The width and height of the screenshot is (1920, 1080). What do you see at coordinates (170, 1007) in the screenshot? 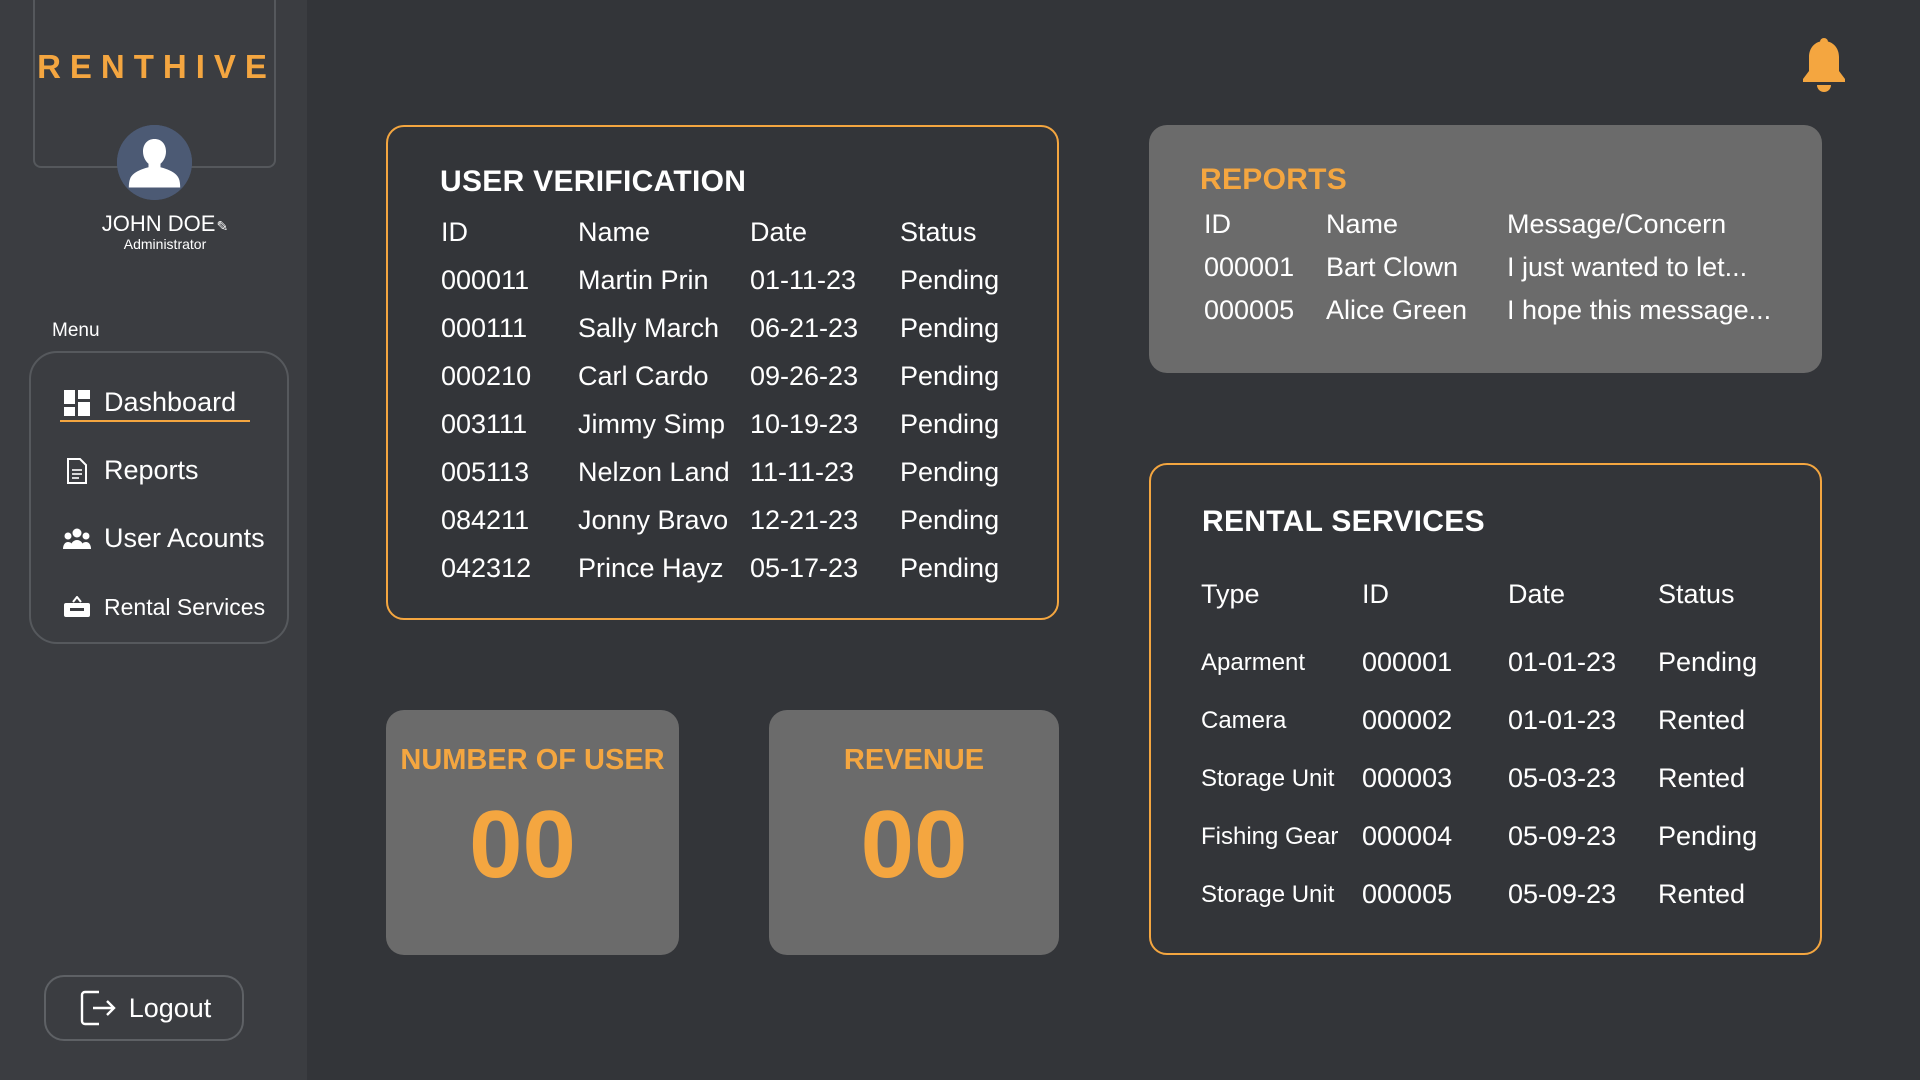
I see `logout-label: Logout` at bounding box center [170, 1007].